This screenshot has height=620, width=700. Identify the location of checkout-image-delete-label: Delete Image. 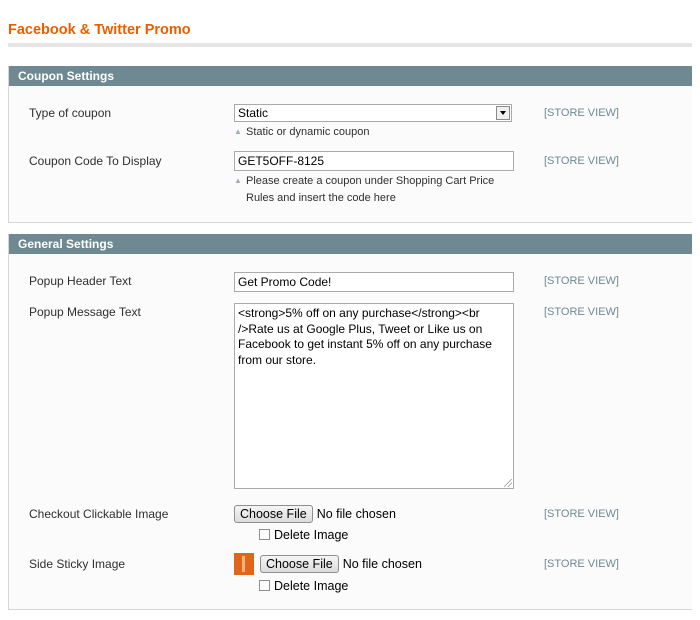
(311, 534).